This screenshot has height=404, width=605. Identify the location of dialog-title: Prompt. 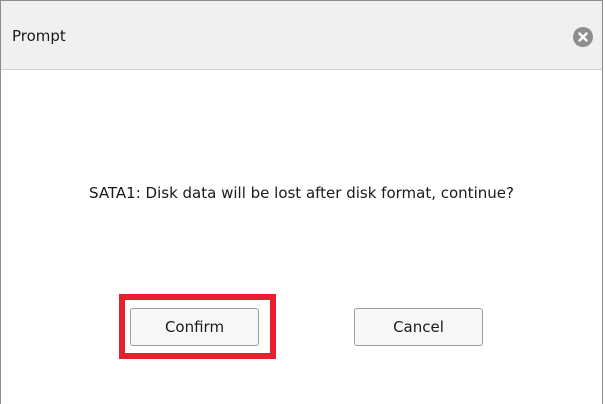
(39, 36).